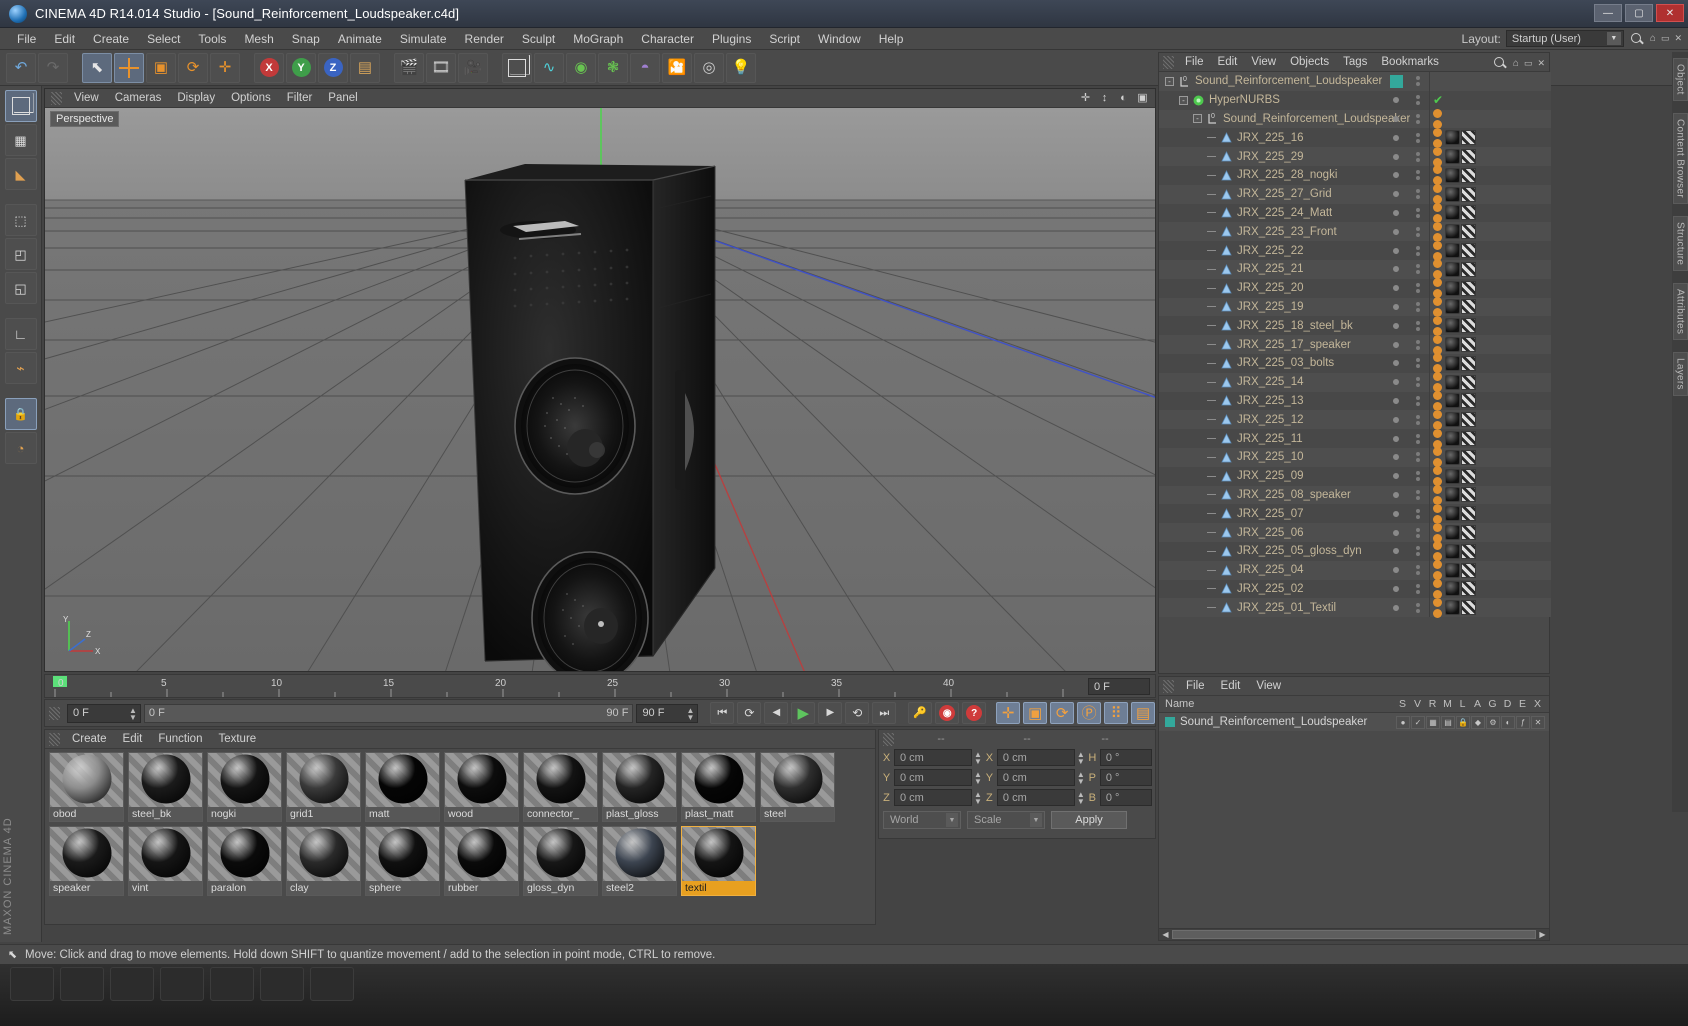 The height and width of the screenshot is (1026, 1688). What do you see at coordinates (1448, 722) in the screenshot?
I see `layer-manager-toggle: ▤` at bounding box center [1448, 722].